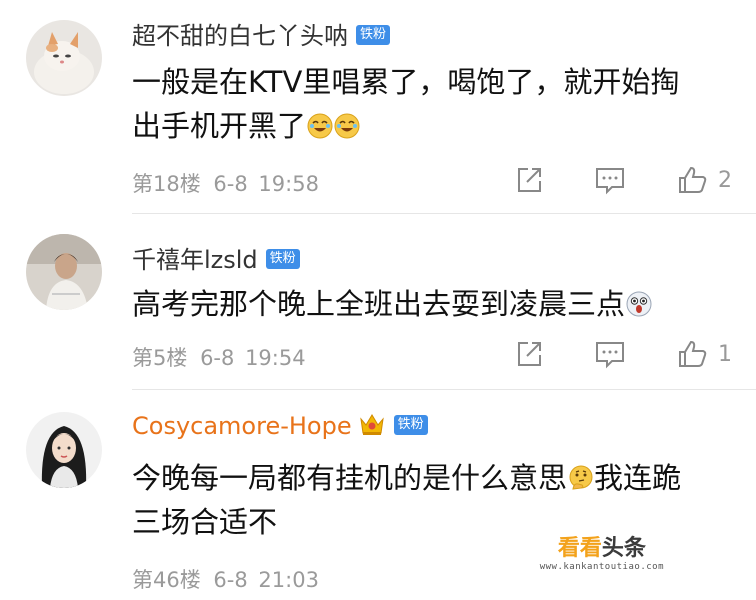 The width and height of the screenshot is (756, 600). Describe the element at coordinates (219, 126) in the screenshot. I see `comment-line-2-text: 出手机开黑了` at that location.